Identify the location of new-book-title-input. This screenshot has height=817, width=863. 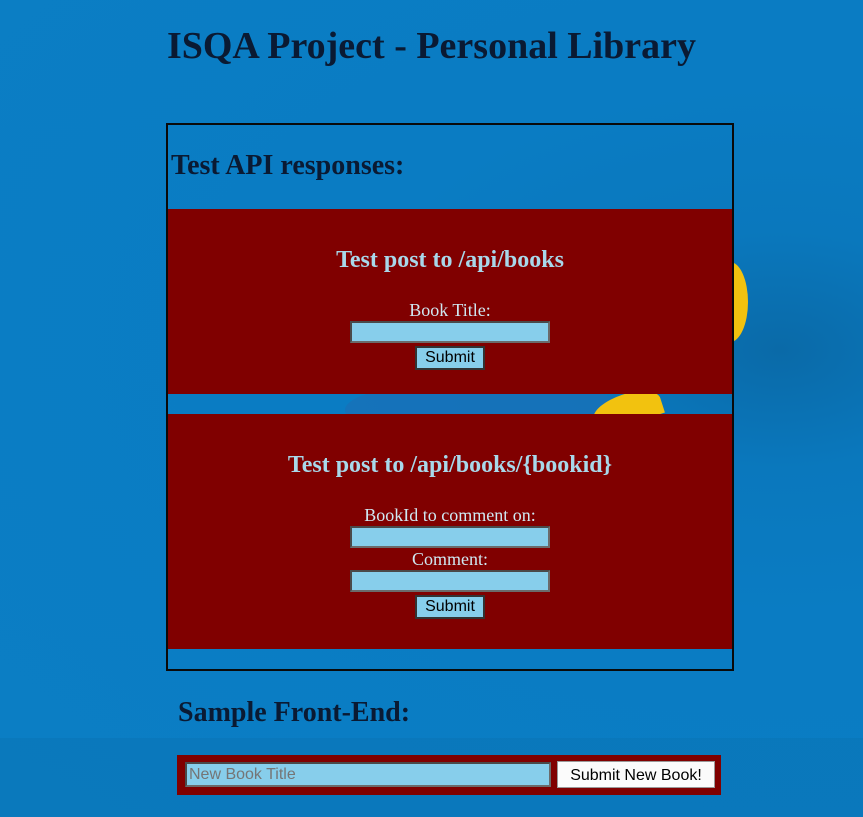
(368, 774).